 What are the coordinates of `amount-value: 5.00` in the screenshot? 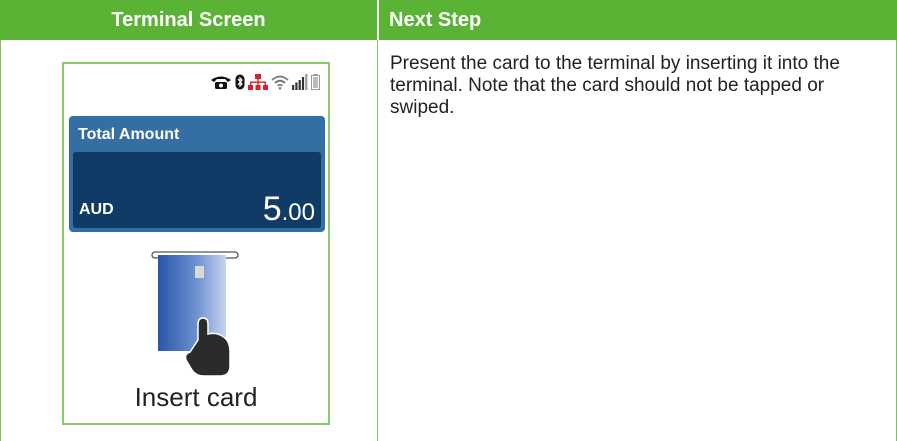 It's located at (289, 209).